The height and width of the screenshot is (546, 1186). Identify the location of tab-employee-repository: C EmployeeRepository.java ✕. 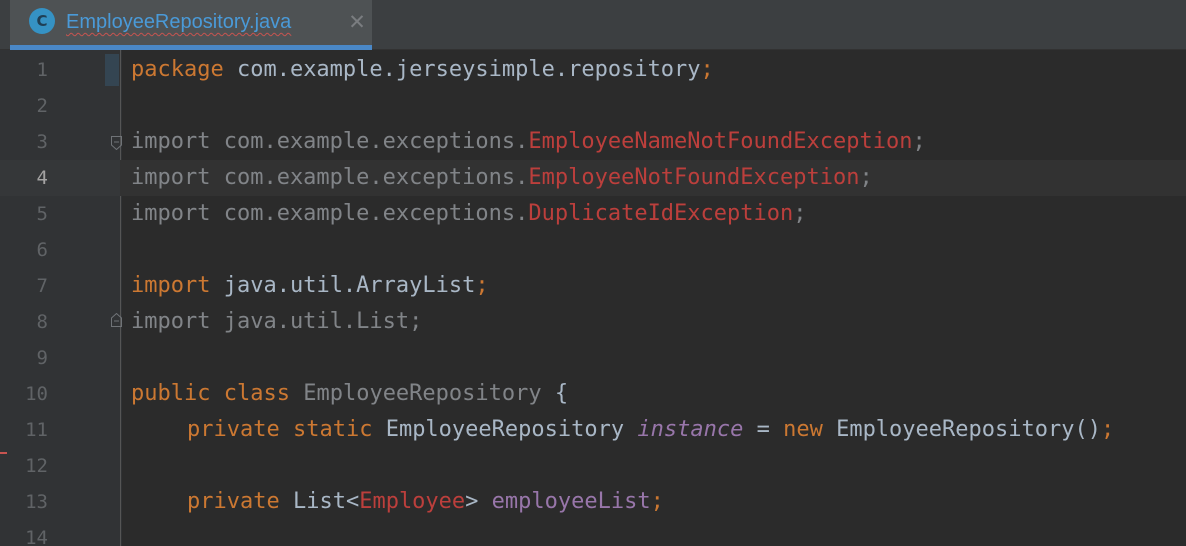
(191, 25).